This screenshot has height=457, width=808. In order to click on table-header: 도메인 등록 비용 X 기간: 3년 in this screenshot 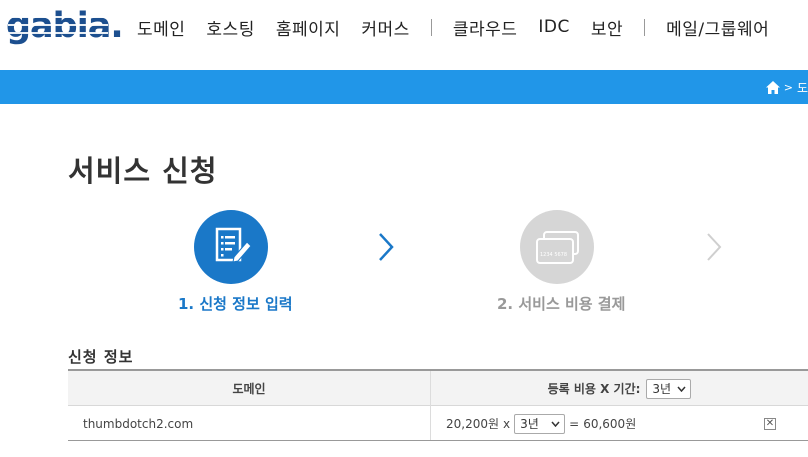, I will do `click(438, 388)`.